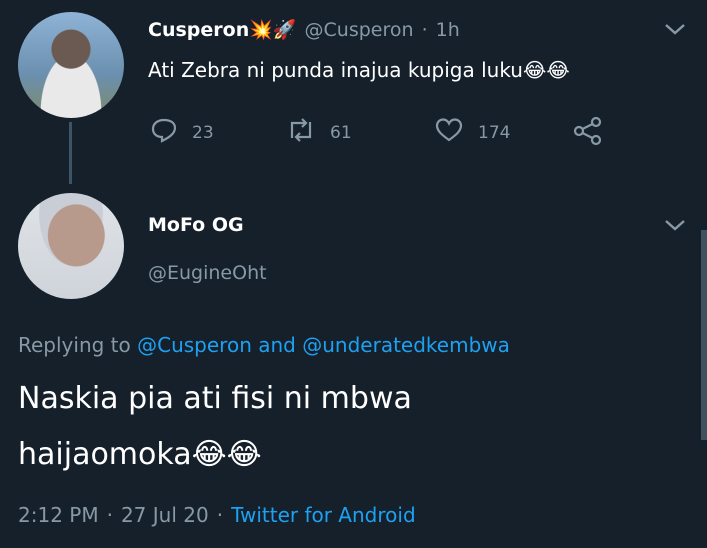 This screenshot has width=707, height=548. What do you see at coordinates (70, 153) in the screenshot?
I see `thread-line` at bounding box center [70, 153].